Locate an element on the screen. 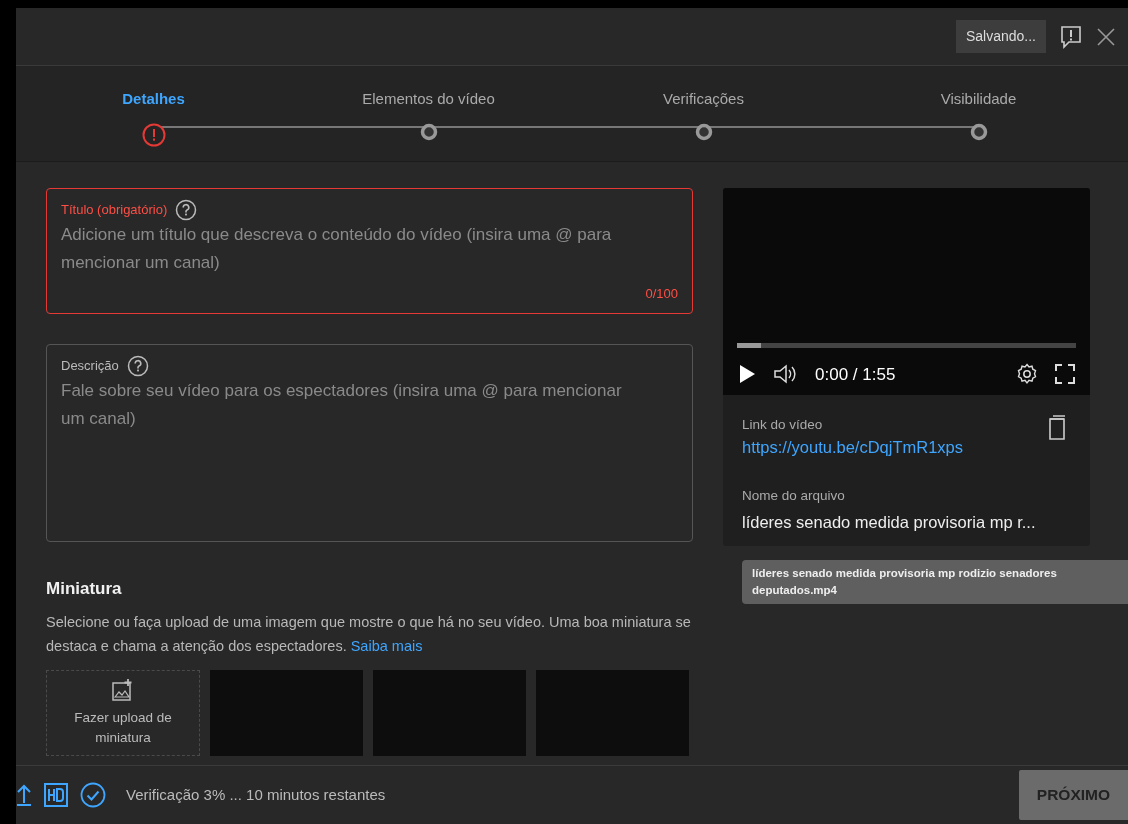  fullscreen-icon is located at coordinates (1065, 374).